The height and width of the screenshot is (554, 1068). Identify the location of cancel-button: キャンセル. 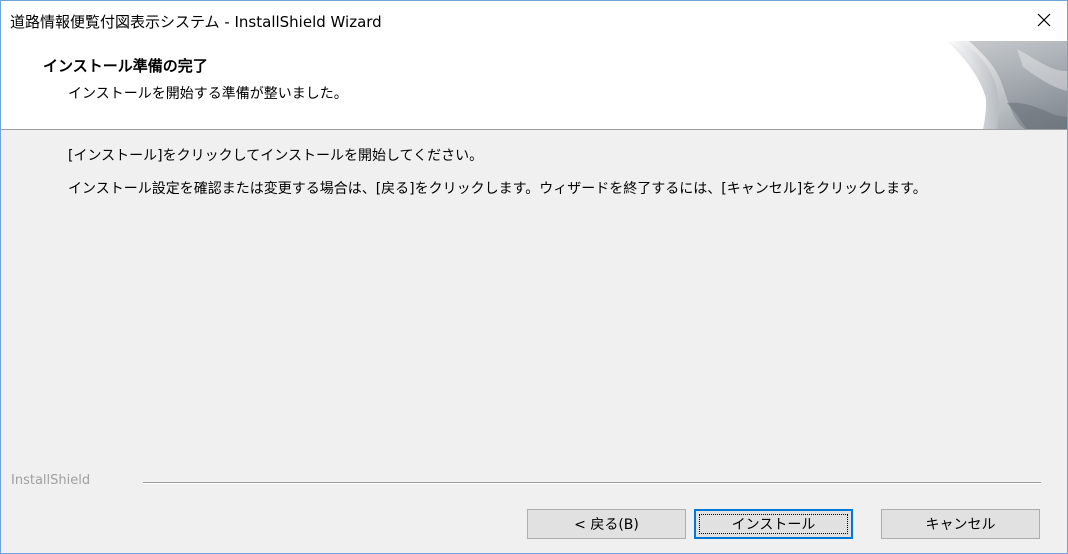
(960, 524).